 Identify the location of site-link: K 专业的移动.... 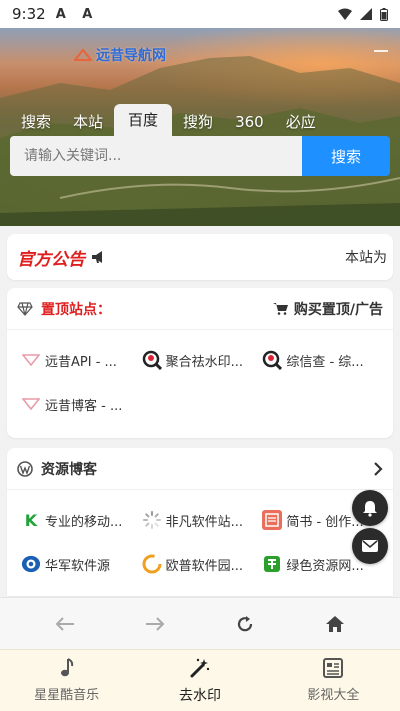
(81, 520).